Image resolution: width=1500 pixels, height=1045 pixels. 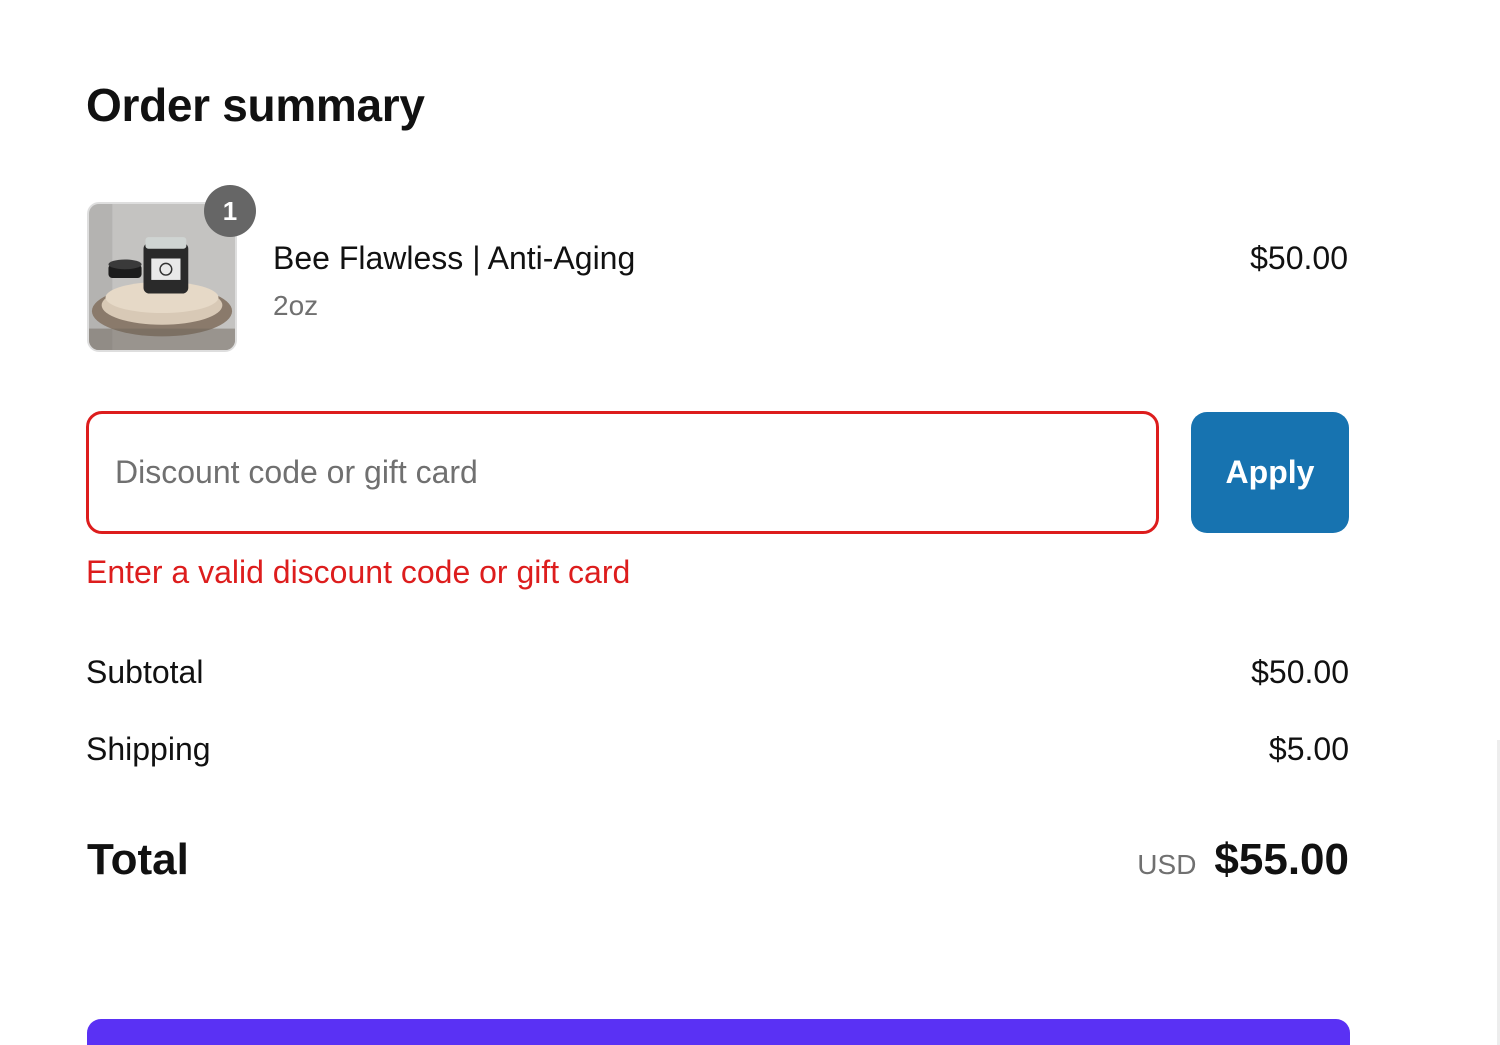 I want to click on shipping-label: Shipping, so click(x=148, y=749).